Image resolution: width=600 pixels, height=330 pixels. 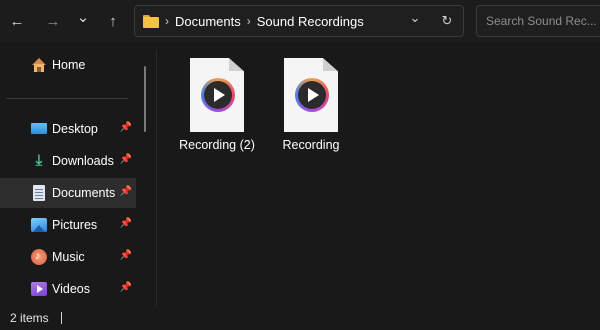 What do you see at coordinates (83, 161) in the screenshot?
I see `sidebar-item-label: Downloads` at bounding box center [83, 161].